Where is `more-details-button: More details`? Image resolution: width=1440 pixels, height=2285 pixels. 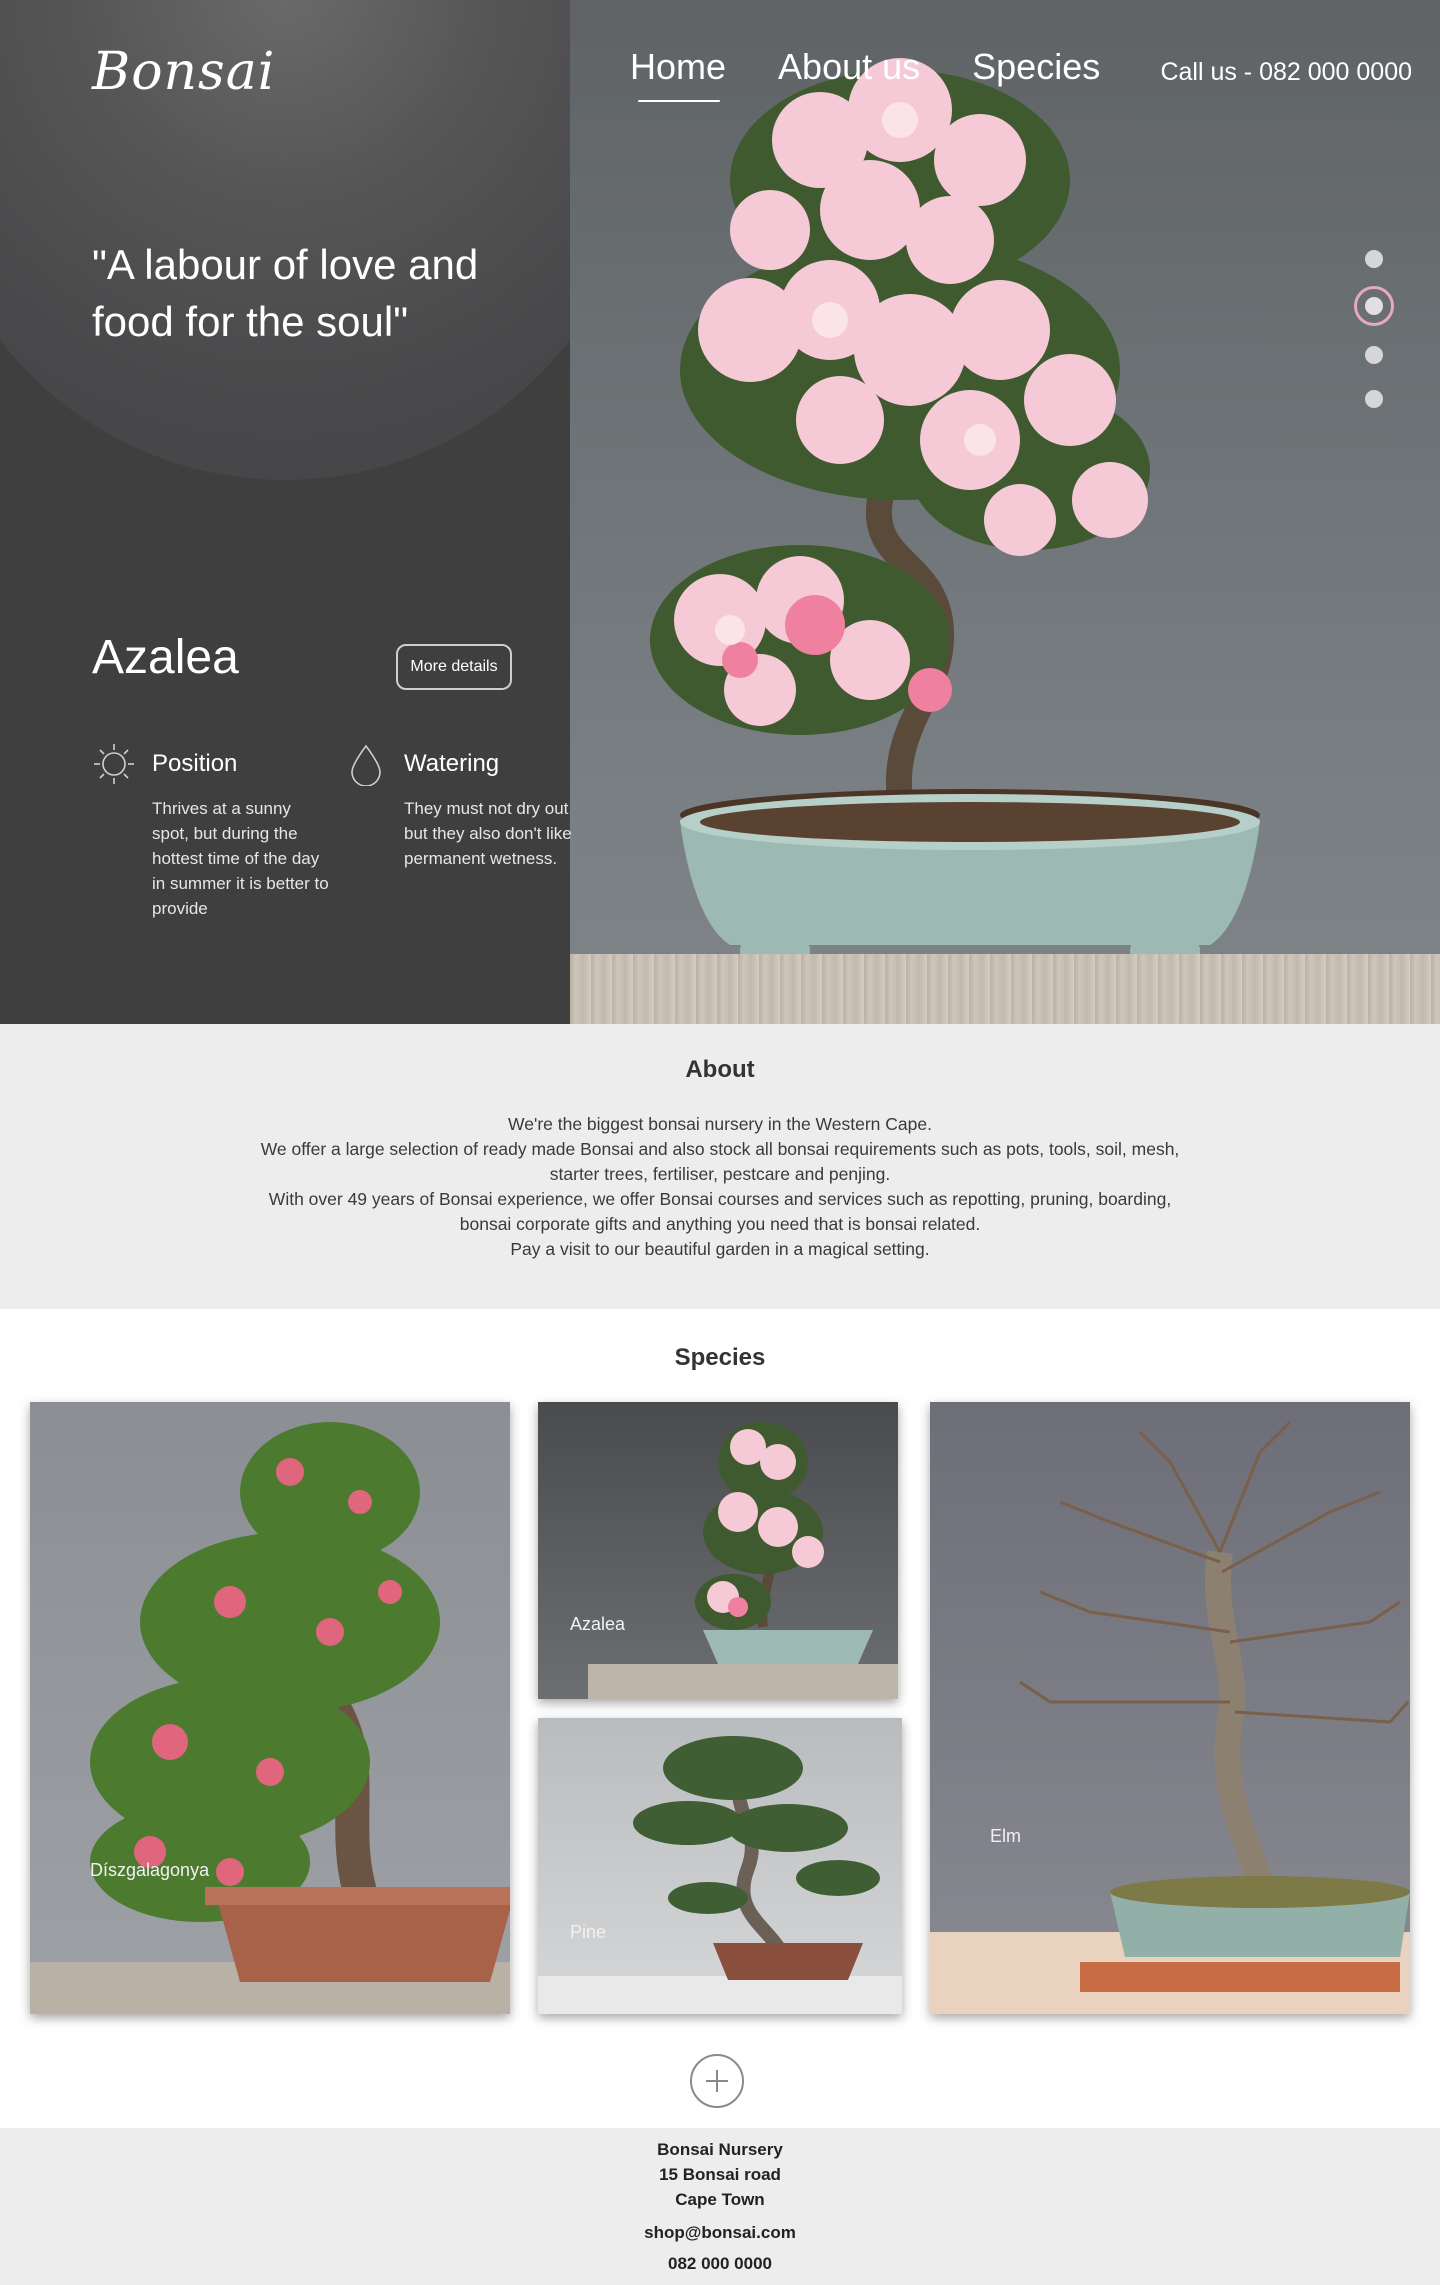 more-details-button: More details is located at coordinates (454, 667).